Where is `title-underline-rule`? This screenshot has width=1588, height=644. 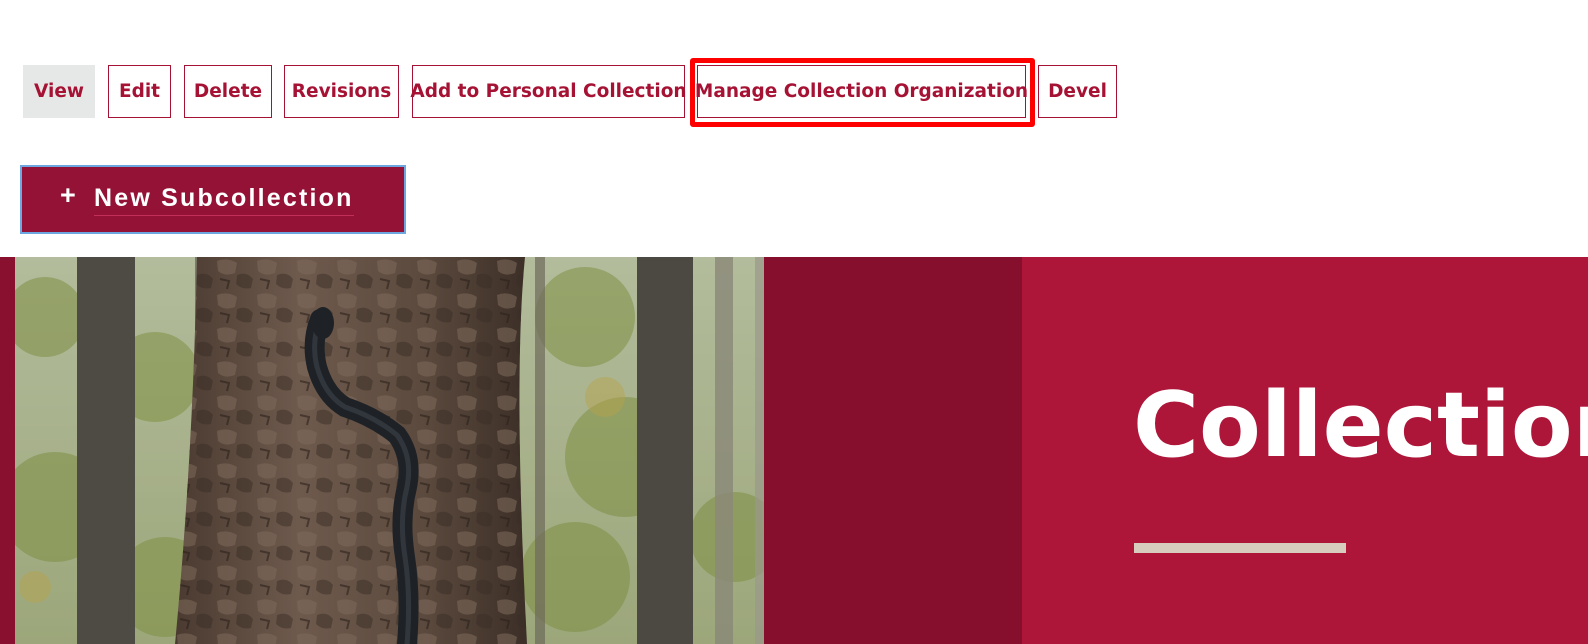
title-underline-rule is located at coordinates (1240, 548).